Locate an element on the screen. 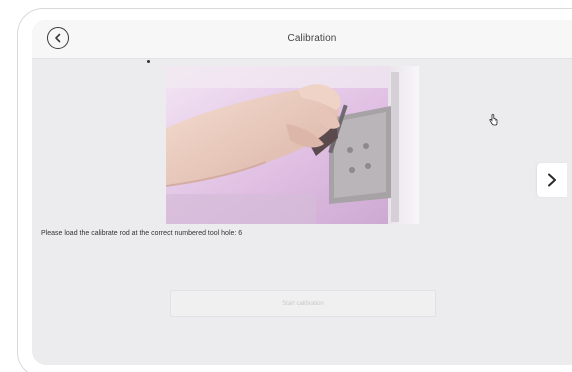 The image size is (572, 372). title-bar: Calibration is located at coordinates (302, 39).